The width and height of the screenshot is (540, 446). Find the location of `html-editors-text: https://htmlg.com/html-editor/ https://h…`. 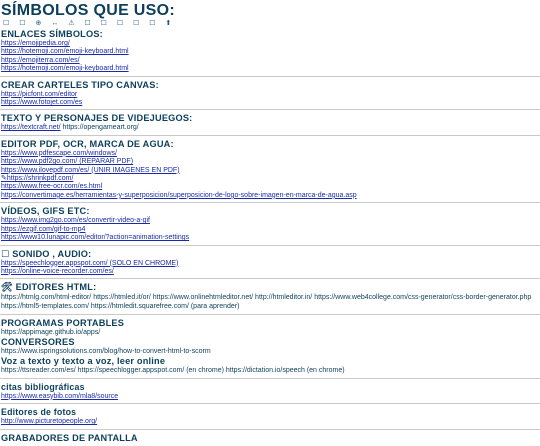

html-editors-text: https://htmlg.com/html-editor/ https://h… is located at coordinates (266, 302).